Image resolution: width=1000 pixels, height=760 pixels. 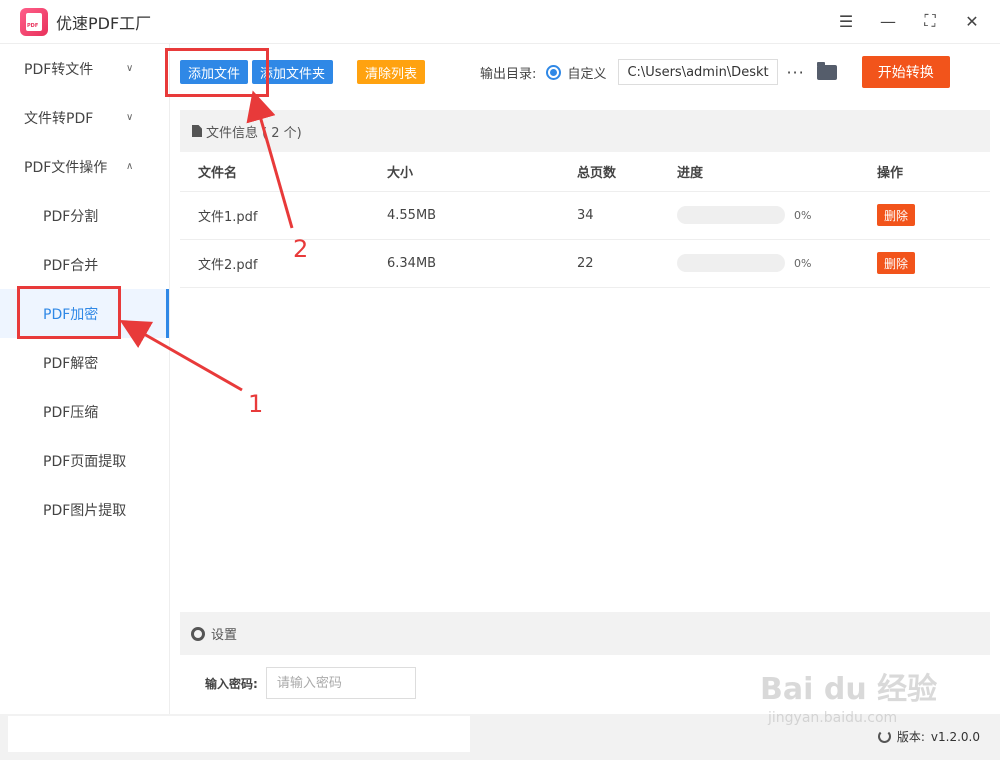 I want to click on output-path-input, so click(x=698, y=72).